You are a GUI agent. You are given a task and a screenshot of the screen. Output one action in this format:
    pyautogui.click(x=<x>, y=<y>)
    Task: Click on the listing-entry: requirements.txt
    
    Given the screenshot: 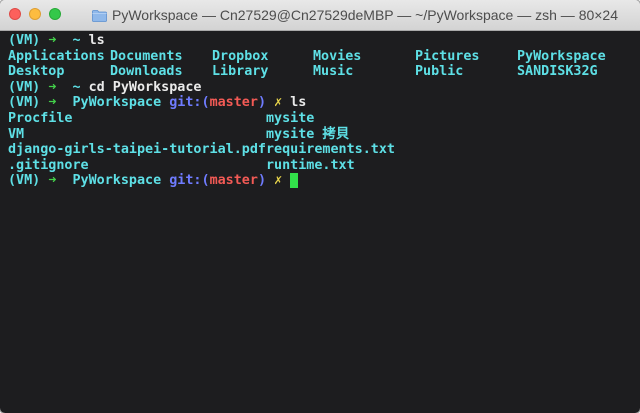 What is the action you would take?
    pyautogui.click(x=330, y=150)
    